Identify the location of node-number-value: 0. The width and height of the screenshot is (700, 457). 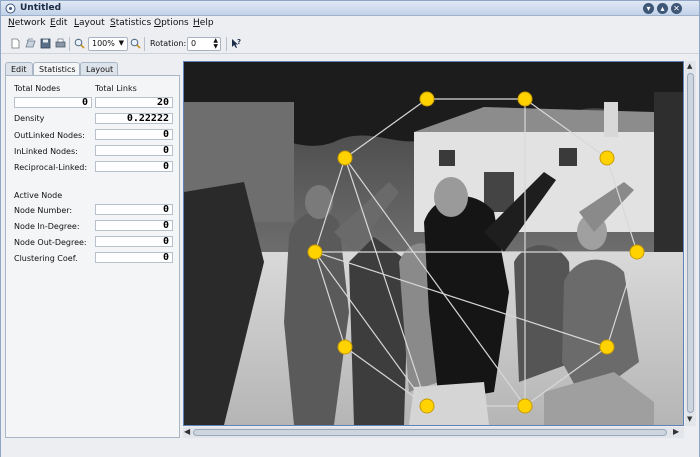
(165, 209).